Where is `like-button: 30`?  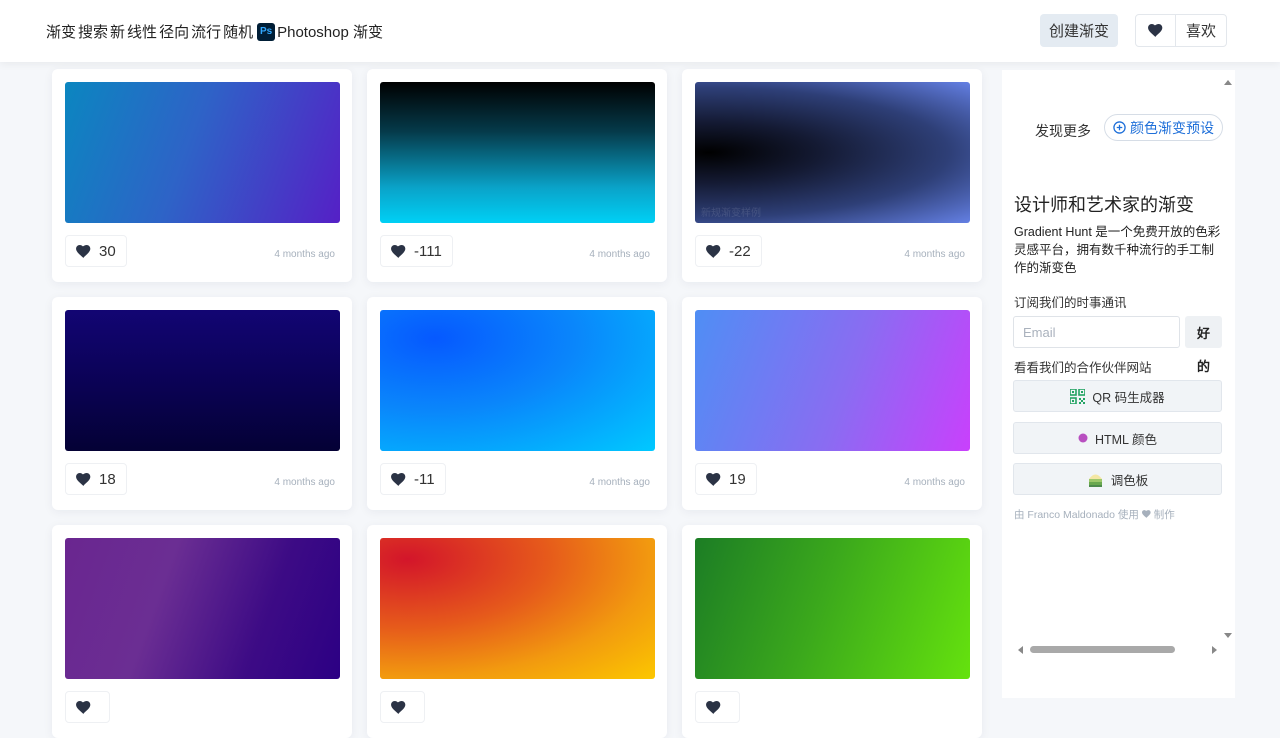 like-button: 30 is located at coordinates (96, 251).